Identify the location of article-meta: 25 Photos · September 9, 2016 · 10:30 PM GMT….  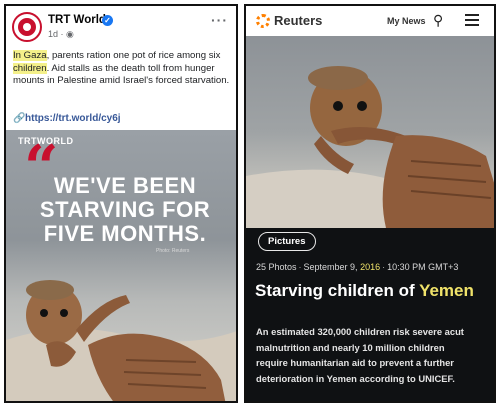
(357, 267).